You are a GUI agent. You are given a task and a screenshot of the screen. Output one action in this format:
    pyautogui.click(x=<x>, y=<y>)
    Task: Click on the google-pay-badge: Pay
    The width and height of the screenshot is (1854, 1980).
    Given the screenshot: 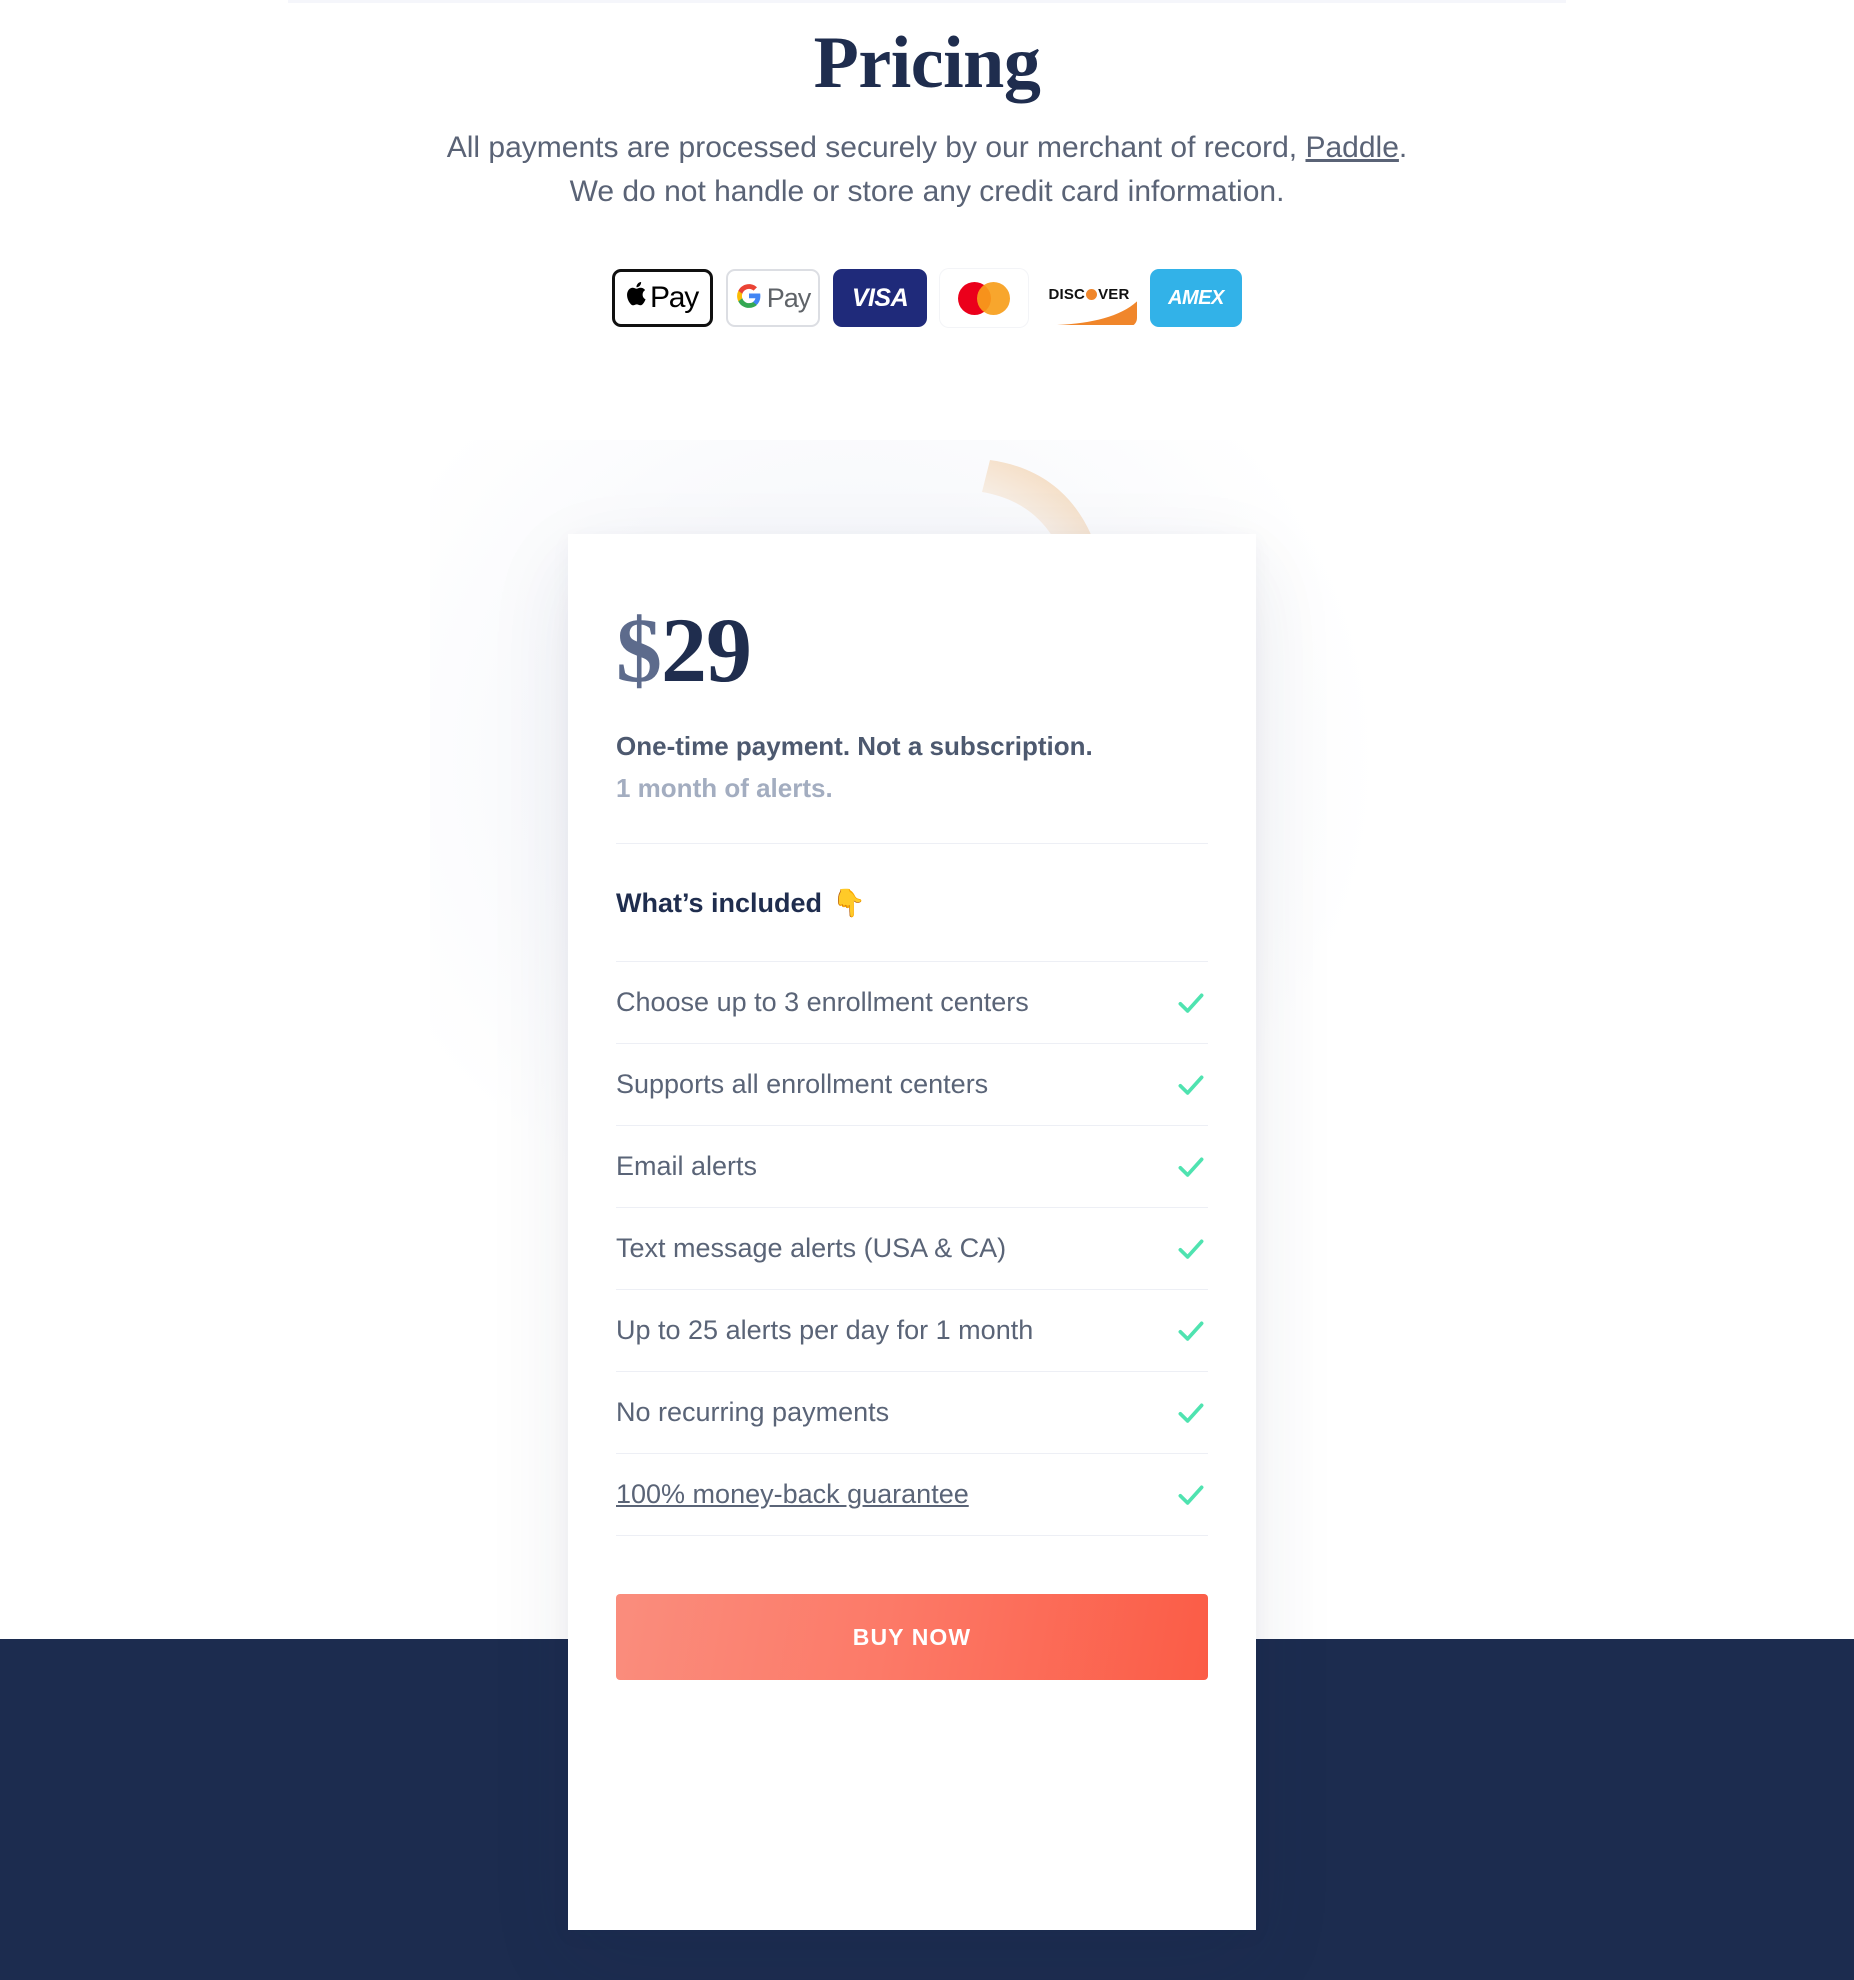 What is the action you would take?
    pyautogui.click(x=773, y=298)
    